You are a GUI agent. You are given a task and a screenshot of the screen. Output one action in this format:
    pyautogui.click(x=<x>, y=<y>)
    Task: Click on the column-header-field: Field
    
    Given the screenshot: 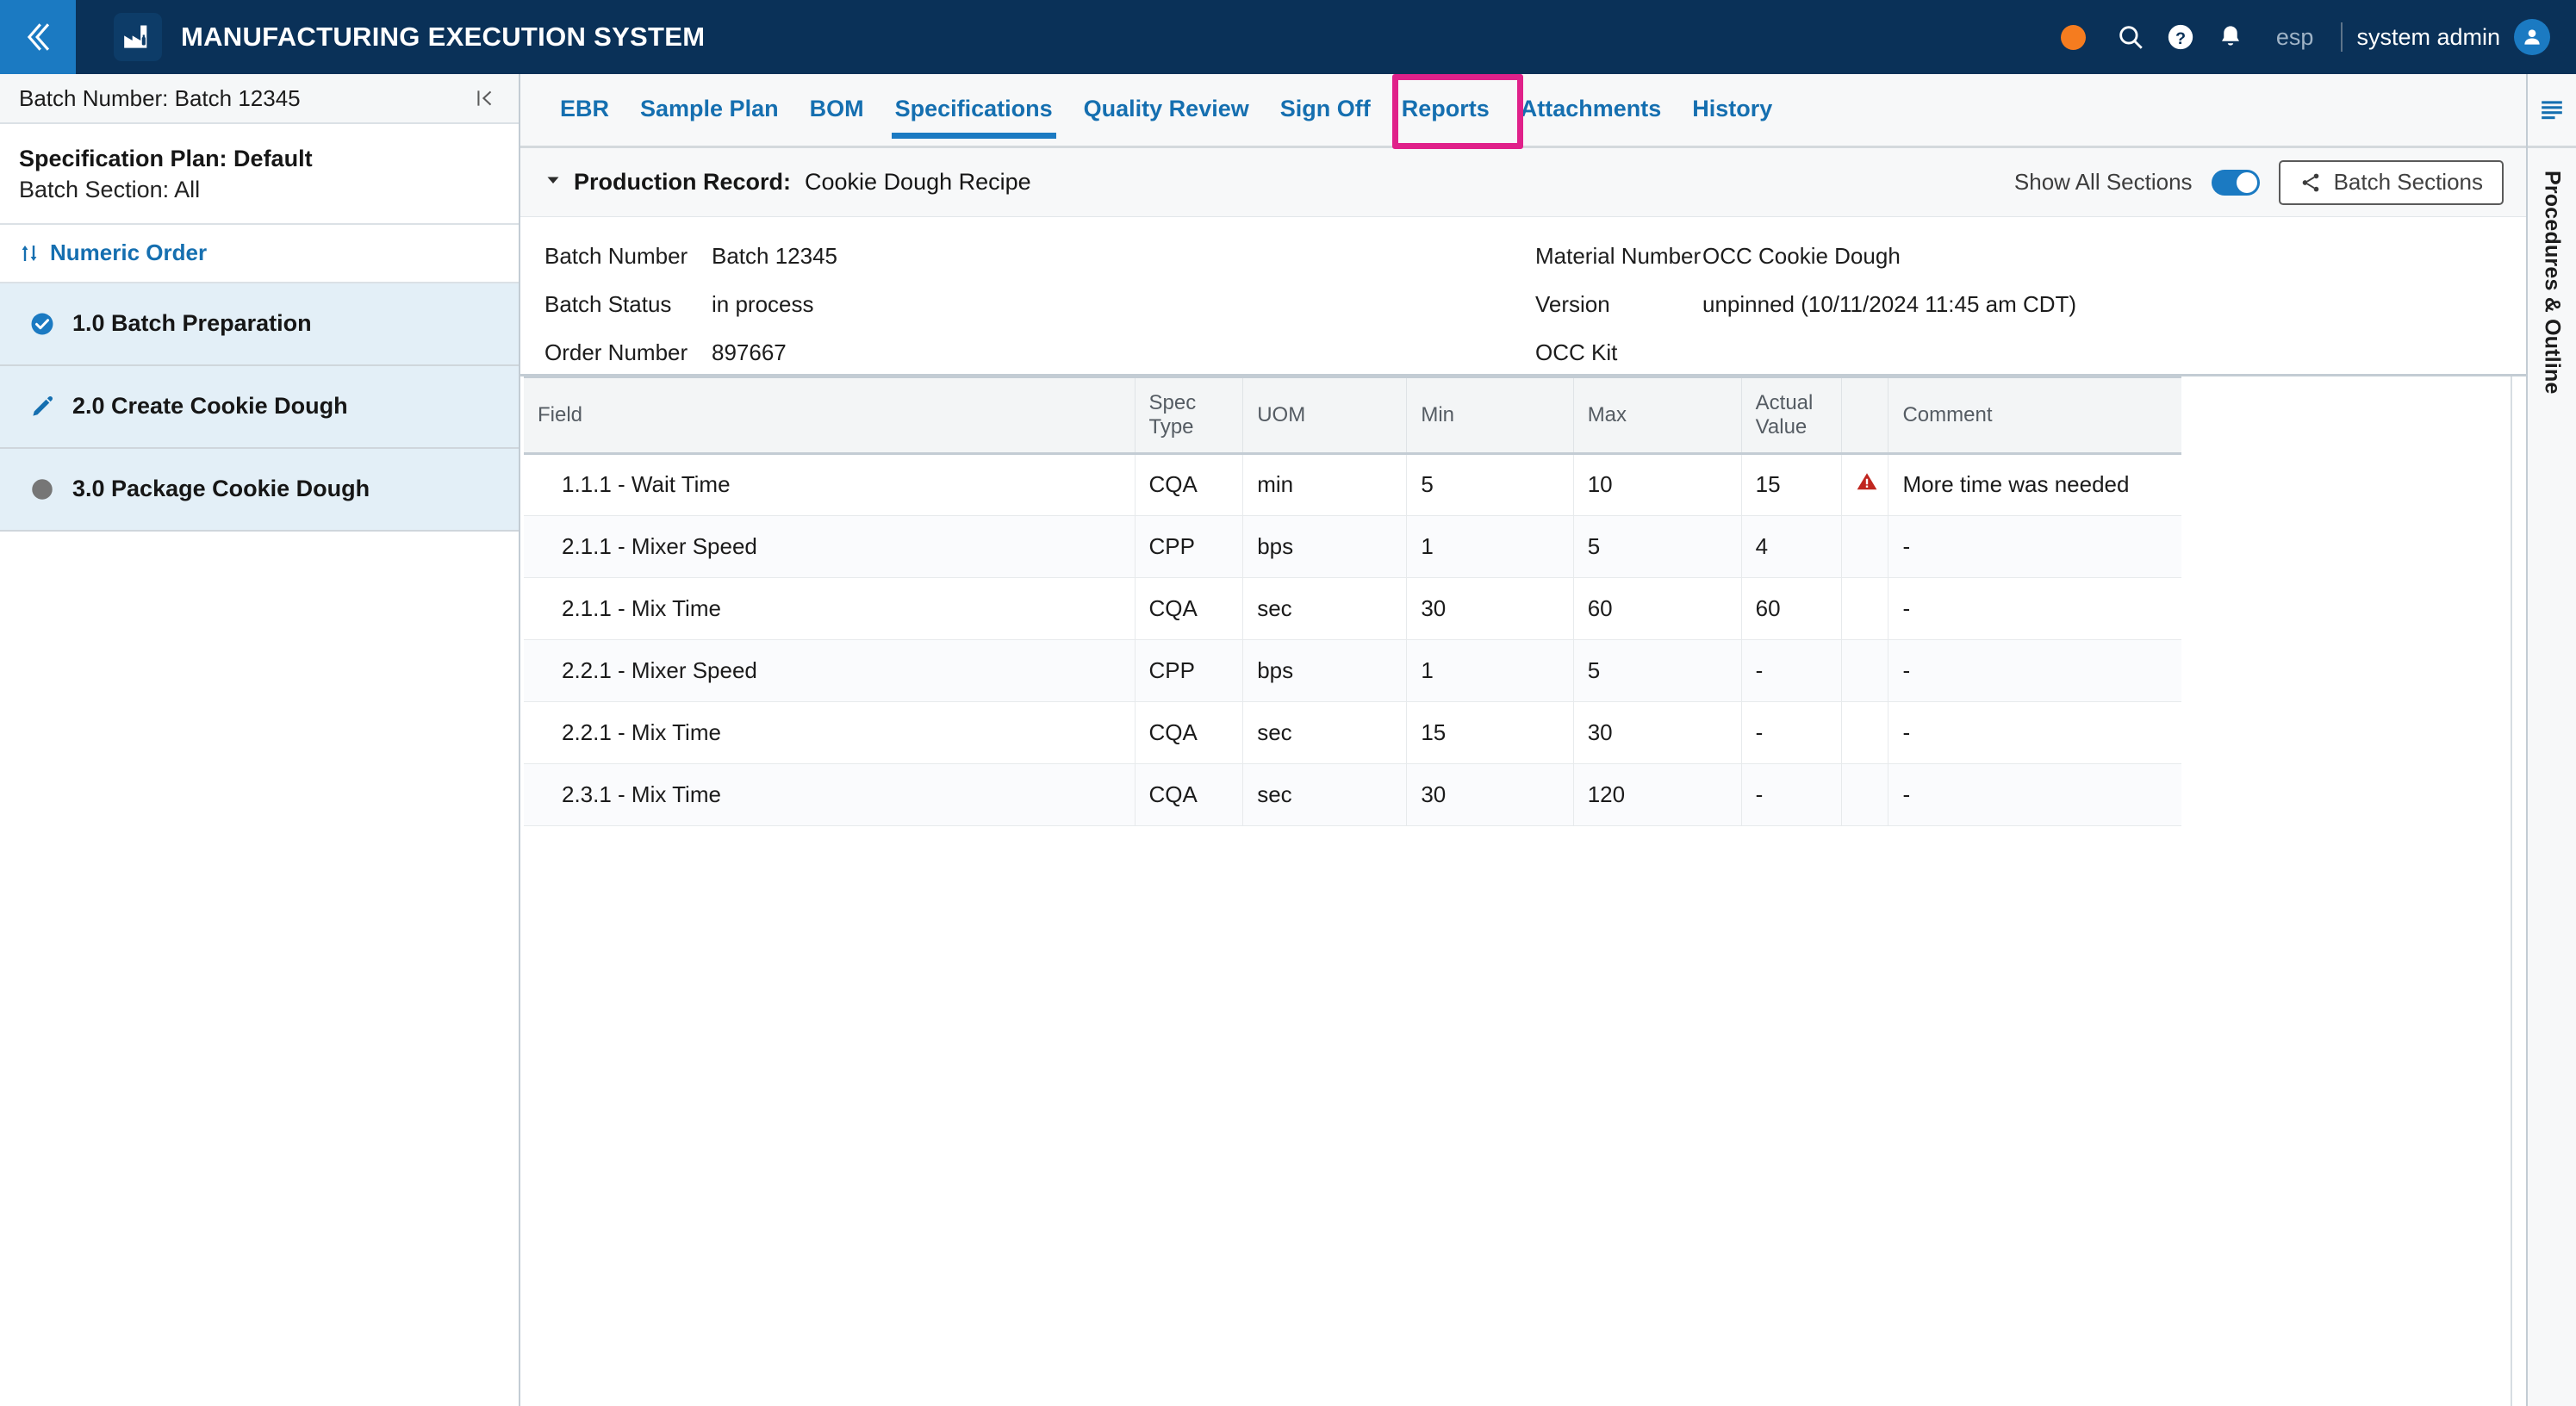 What is the action you would take?
    pyautogui.click(x=830, y=415)
    